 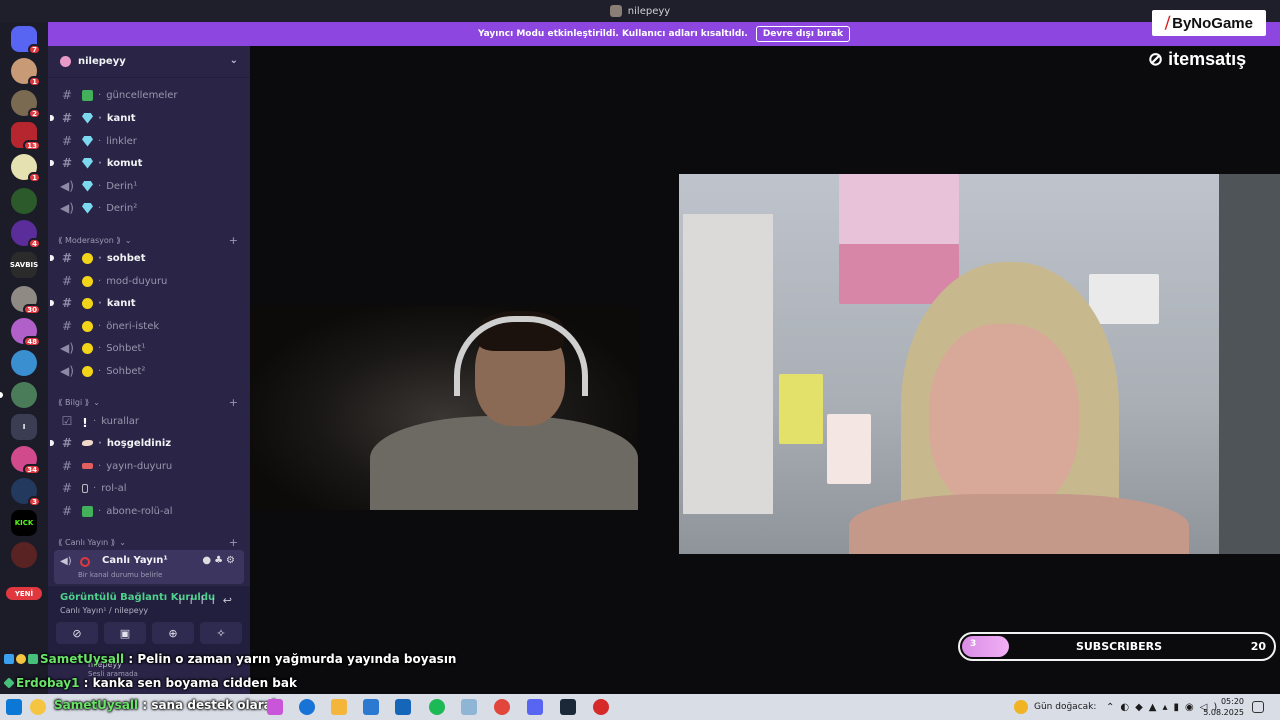 What do you see at coordinates (34, 81) in the screenshot?
I see `server-badge: 1` at bounding box center [34, 81].